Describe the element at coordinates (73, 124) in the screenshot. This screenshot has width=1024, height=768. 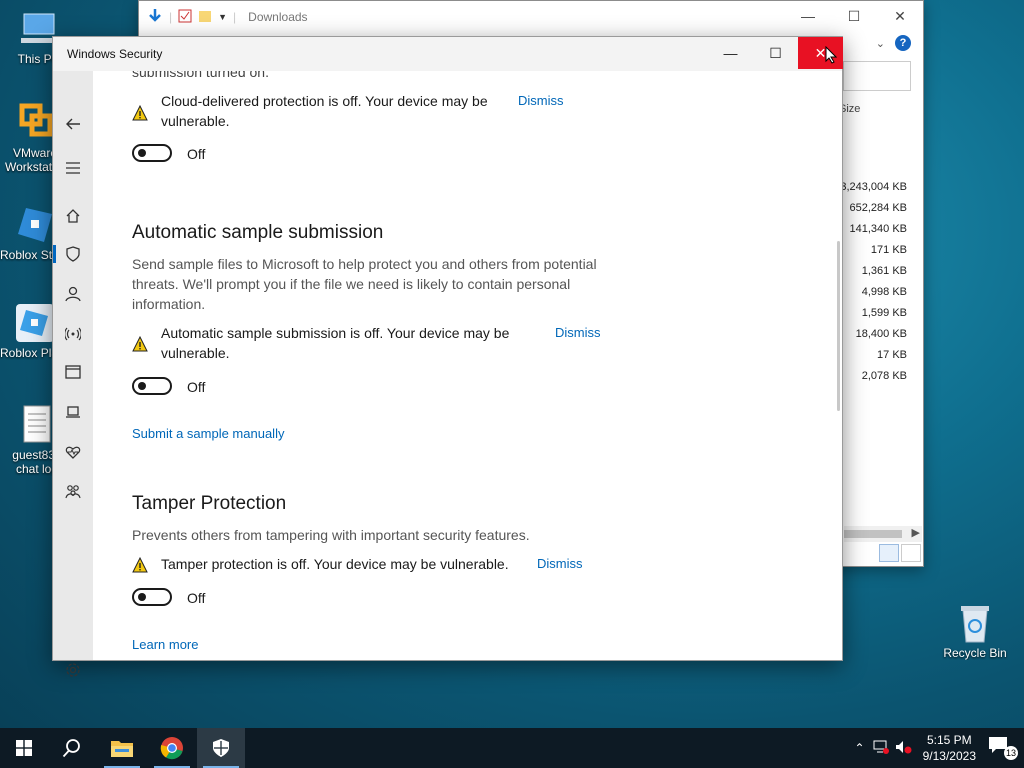
I see `back-arrow-icon` at that location.